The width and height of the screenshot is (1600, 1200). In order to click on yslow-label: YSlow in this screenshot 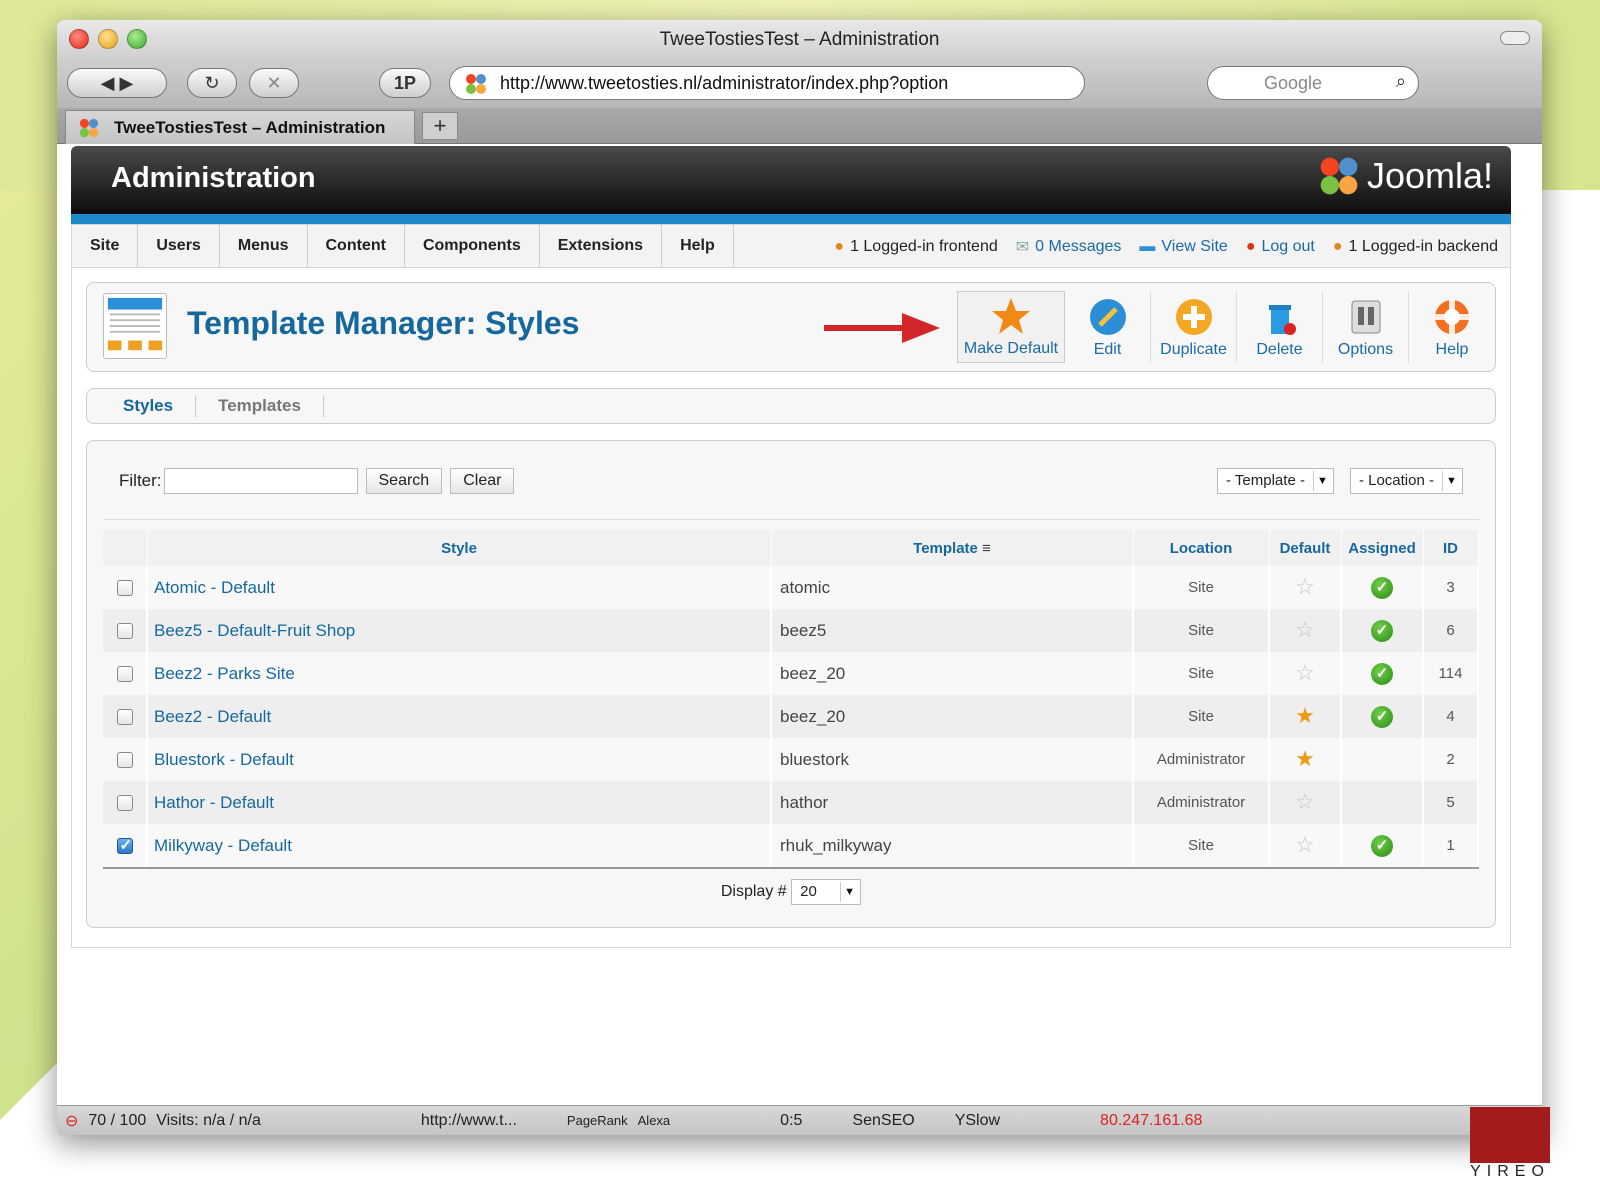, I will do `click(977, 1121)`.